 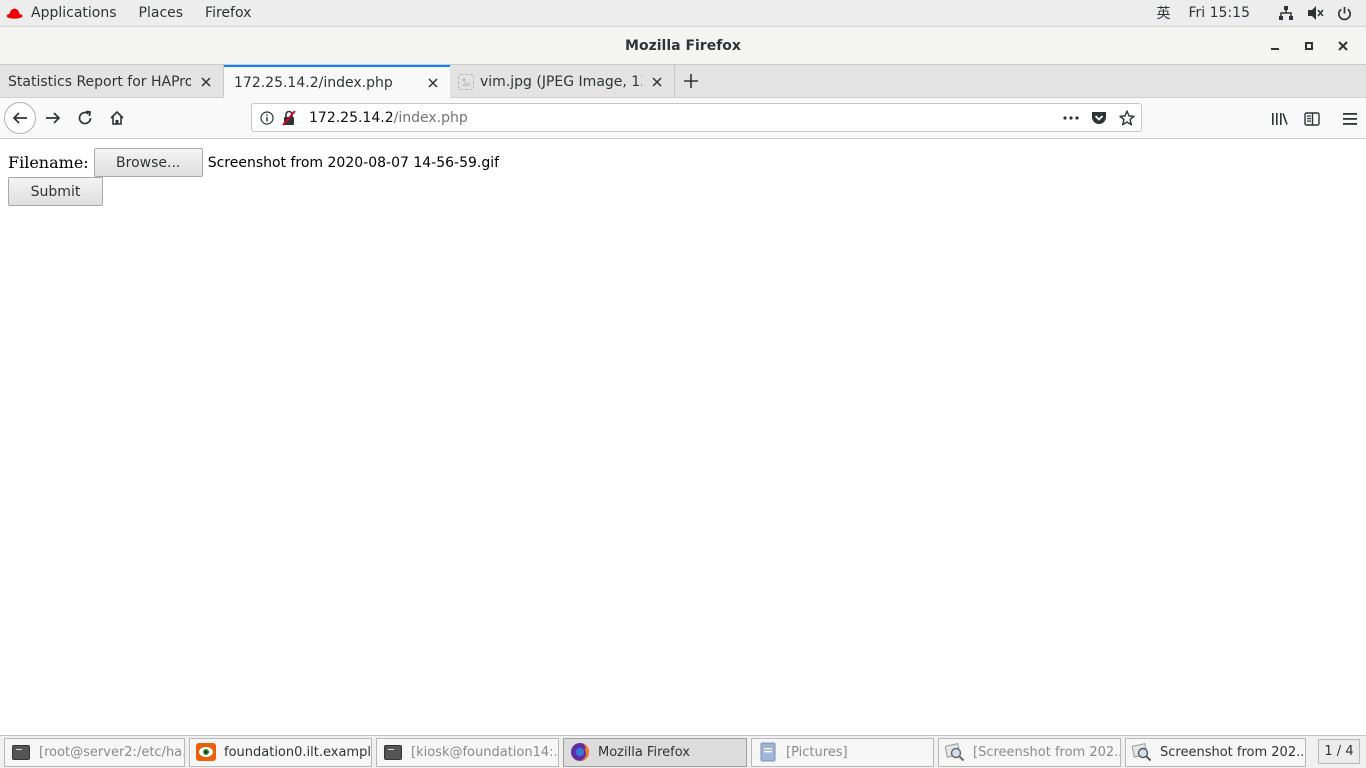 What do you see at coordinates (696, 117) in the screenshot?
I see `url-bar: 172.25.14.2/index.php` at bounding box center [696, 117].